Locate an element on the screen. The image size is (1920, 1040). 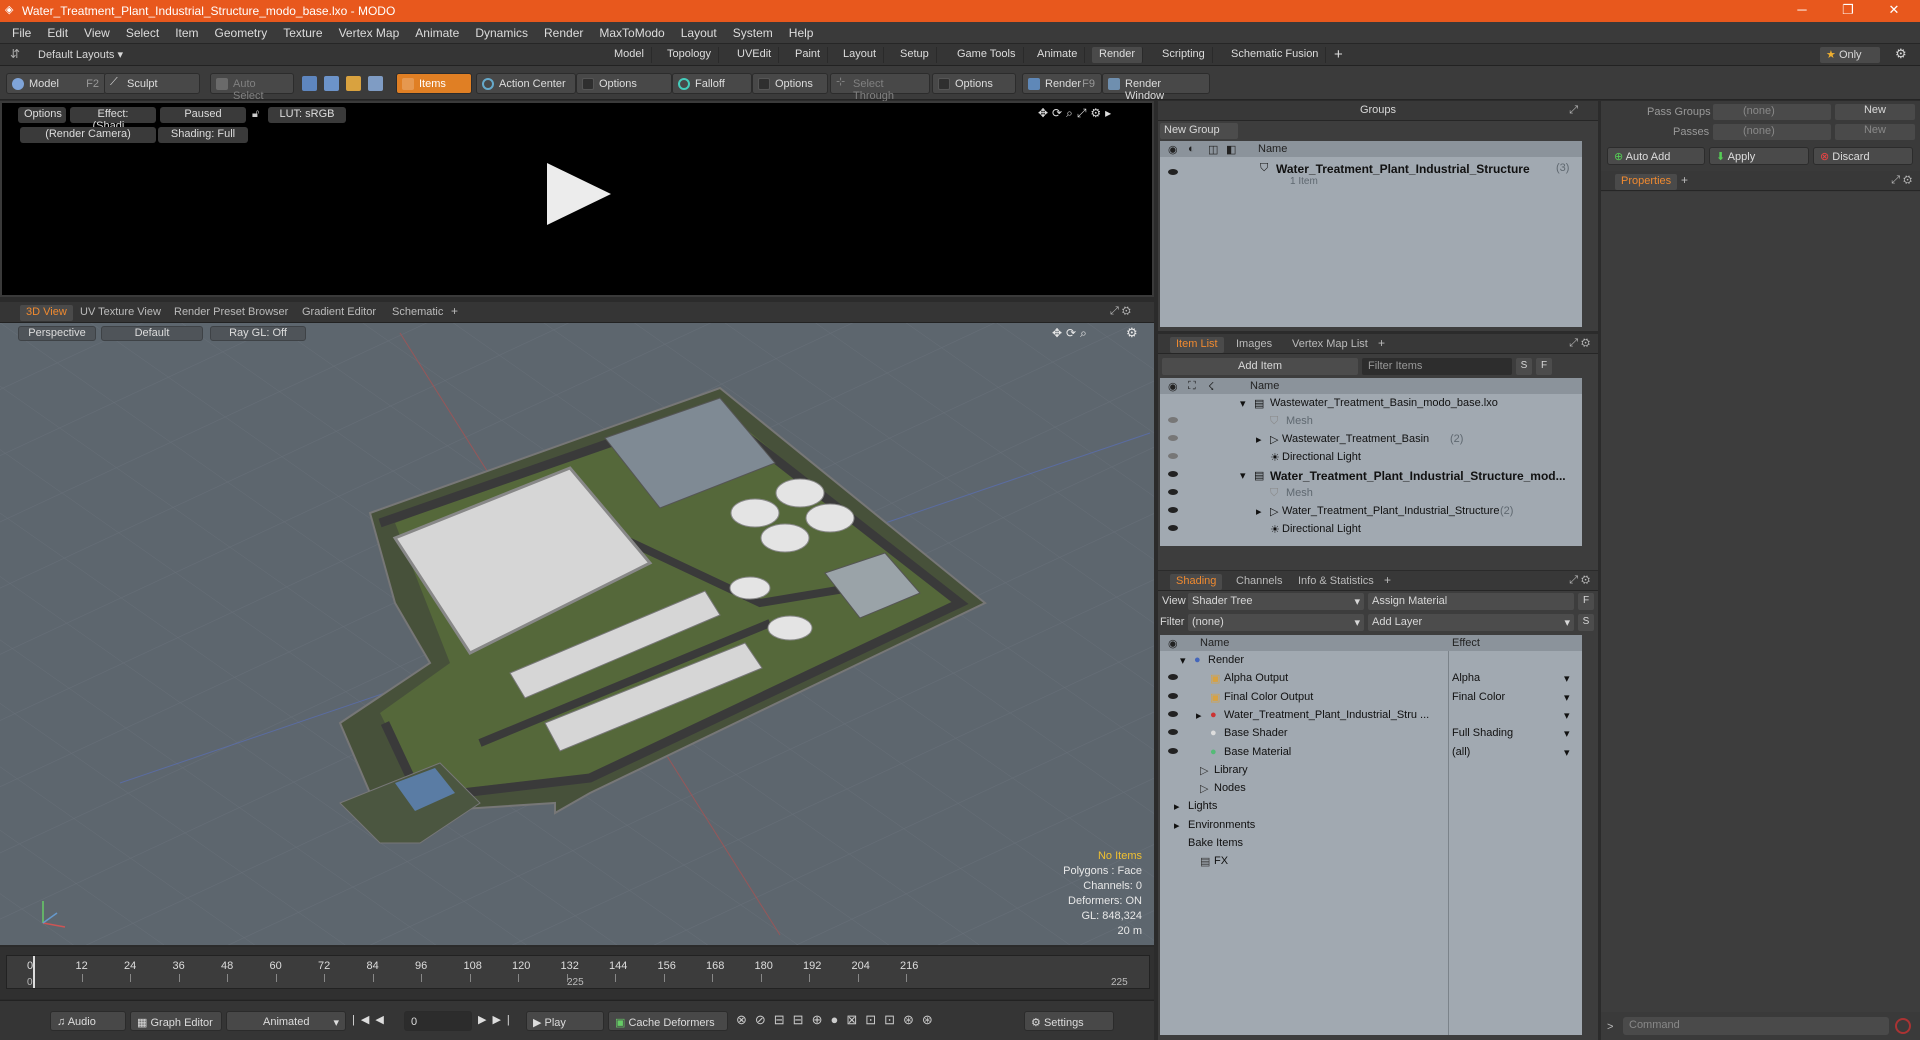
expand-icon: ⤢ ⚙ is located at coordinates (1120, 311).